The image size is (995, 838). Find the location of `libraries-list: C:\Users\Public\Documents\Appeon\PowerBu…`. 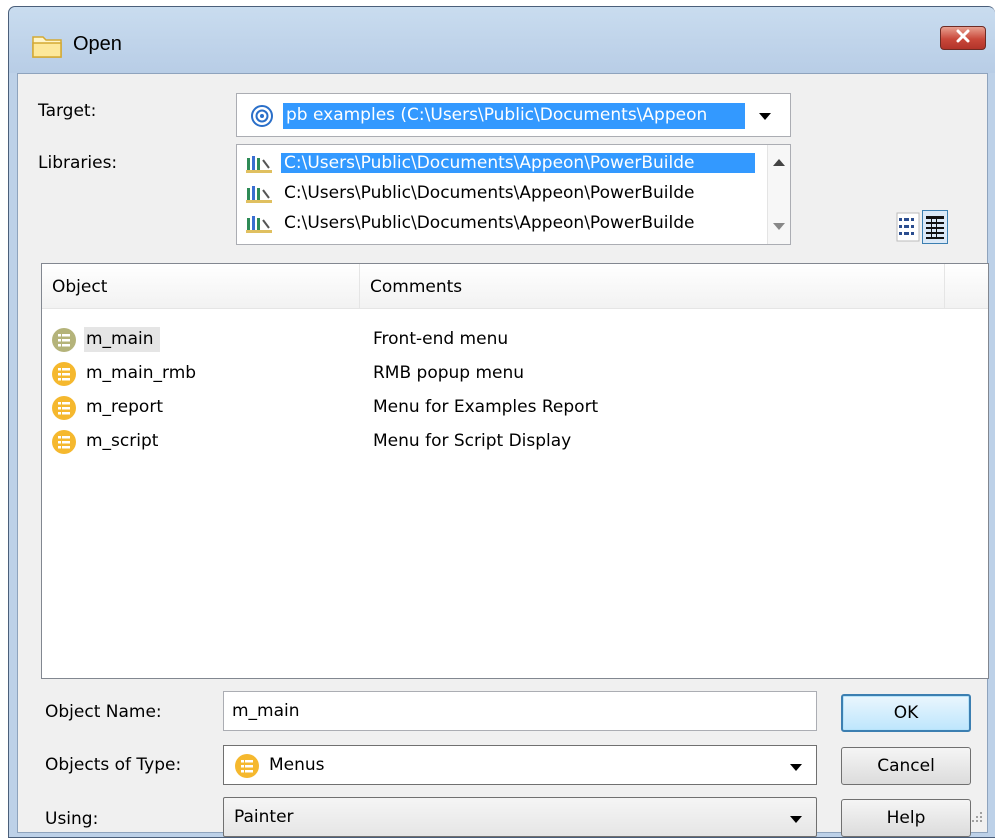

libraries-list: C:\Users\Public\Documents\Appeon\PowerBu… is located at coordinates (513, 194).